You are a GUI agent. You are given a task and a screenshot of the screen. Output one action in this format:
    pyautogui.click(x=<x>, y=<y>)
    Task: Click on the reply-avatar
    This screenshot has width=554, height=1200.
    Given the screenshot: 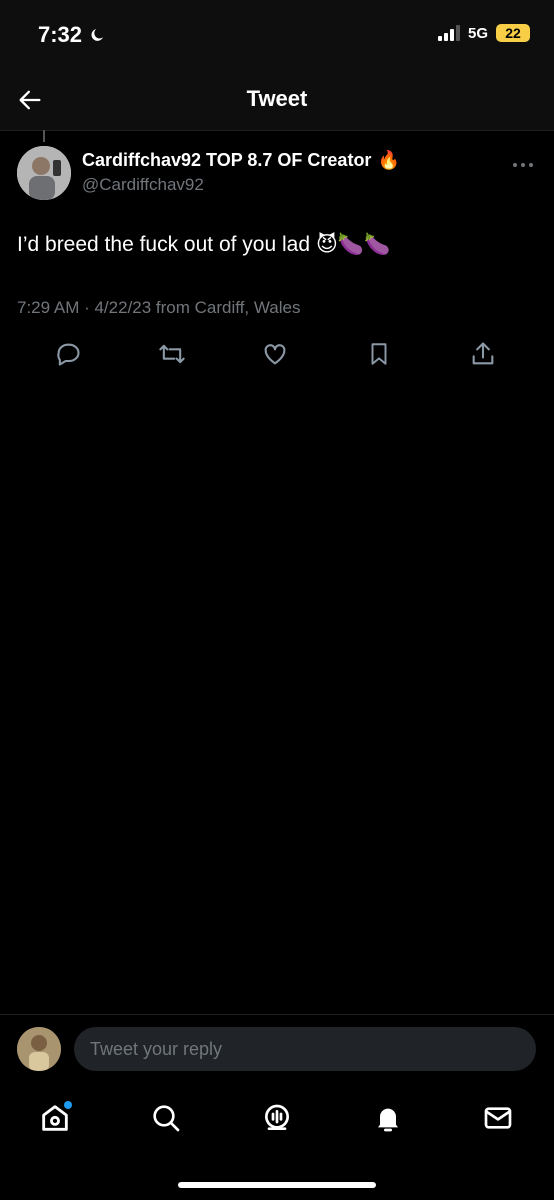 What is the action you would take?
    pyautogui.click(x=39, y=1049)
    